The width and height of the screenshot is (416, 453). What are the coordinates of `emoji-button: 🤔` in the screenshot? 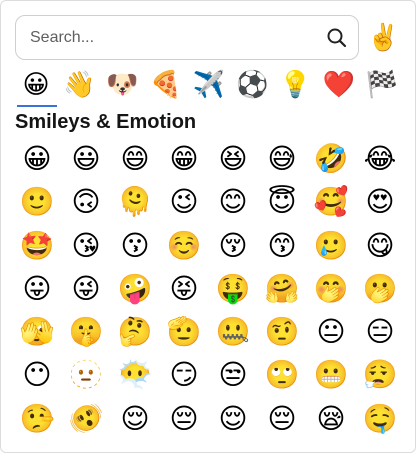 It's located at (135, 332).